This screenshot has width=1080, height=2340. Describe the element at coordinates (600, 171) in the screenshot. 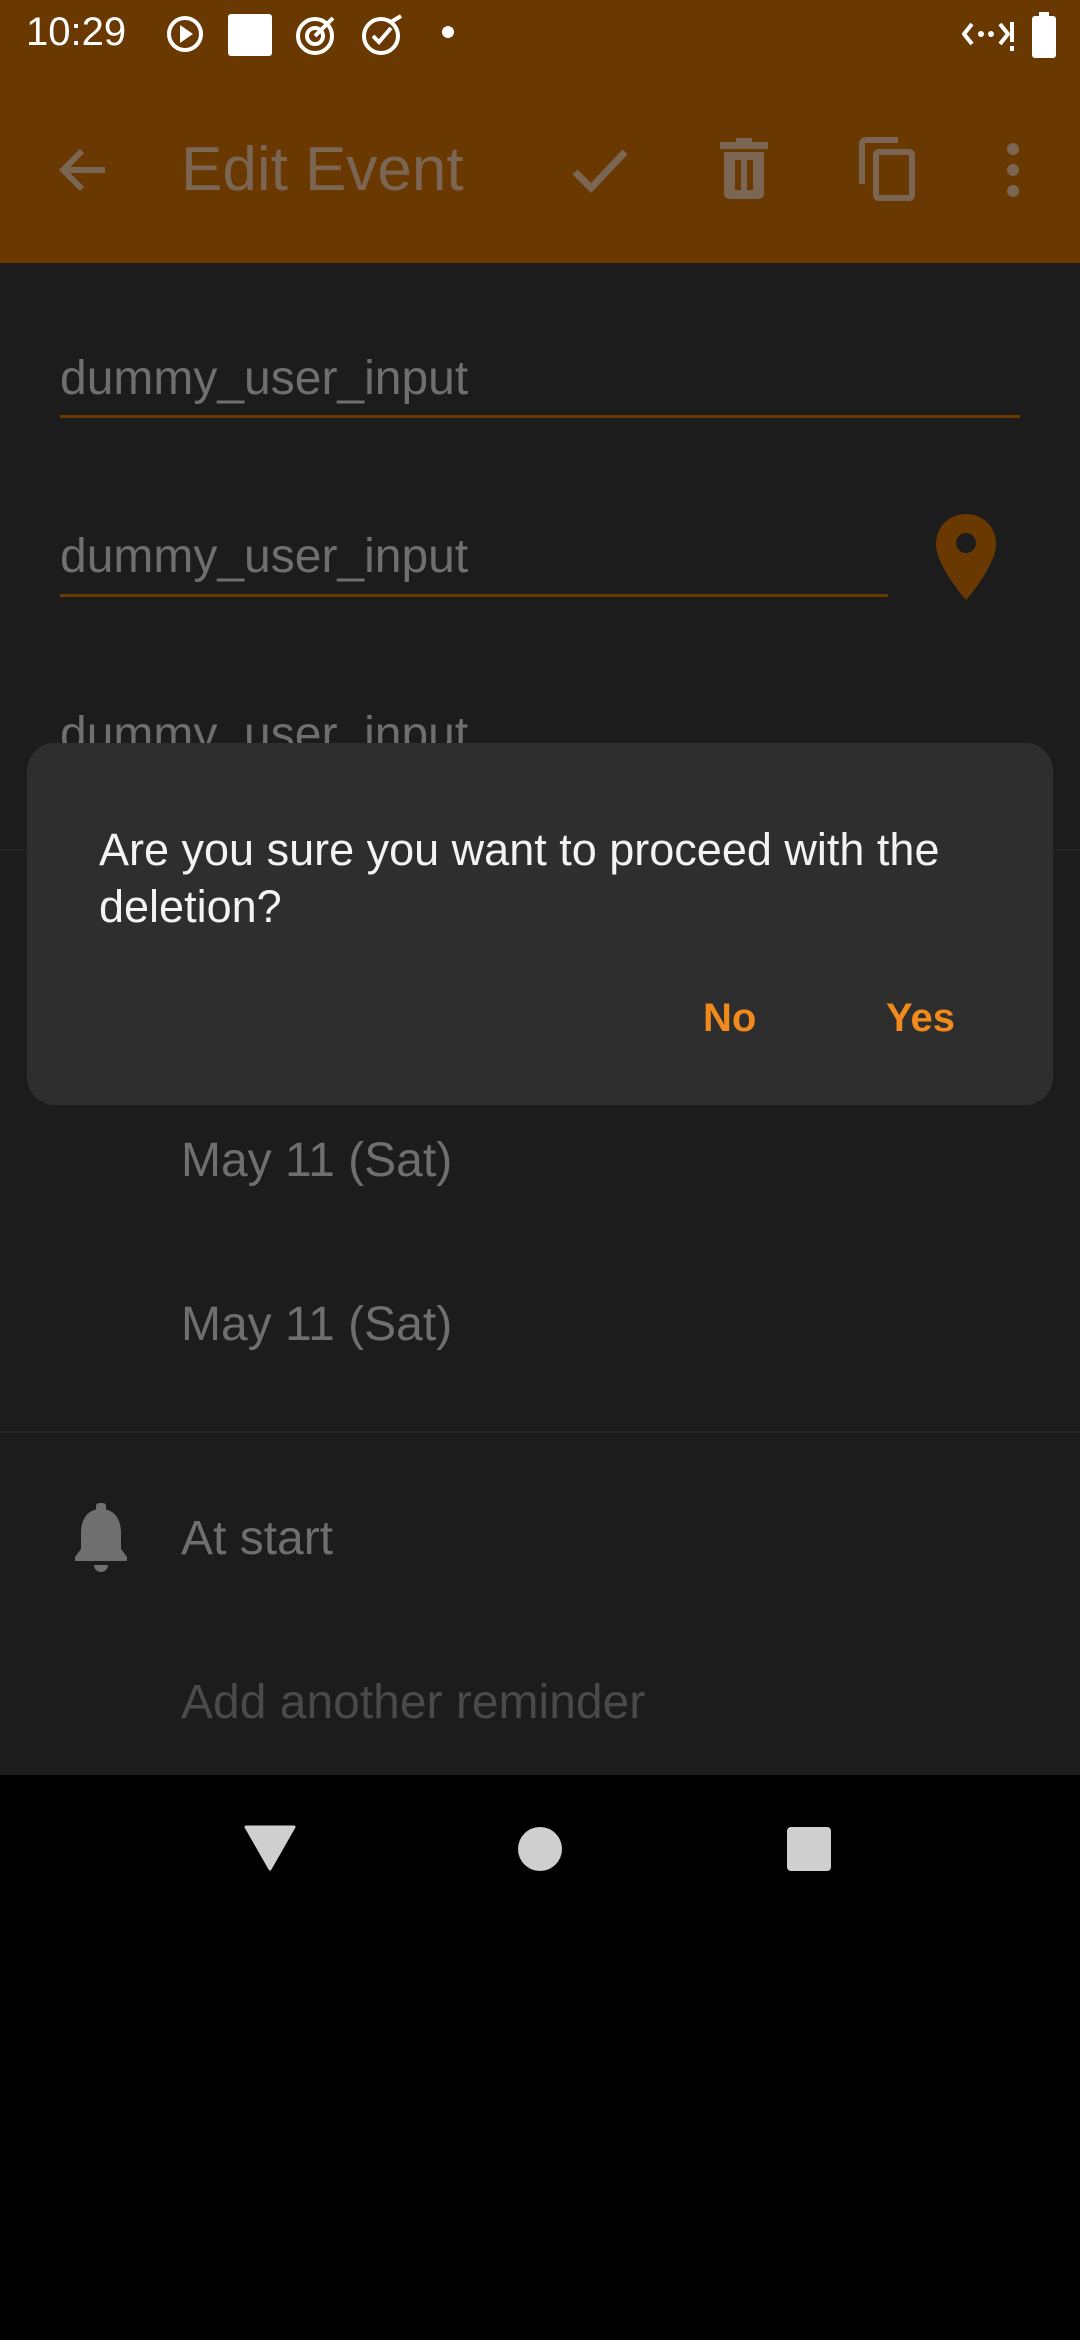

I see `check-icon` at that location.